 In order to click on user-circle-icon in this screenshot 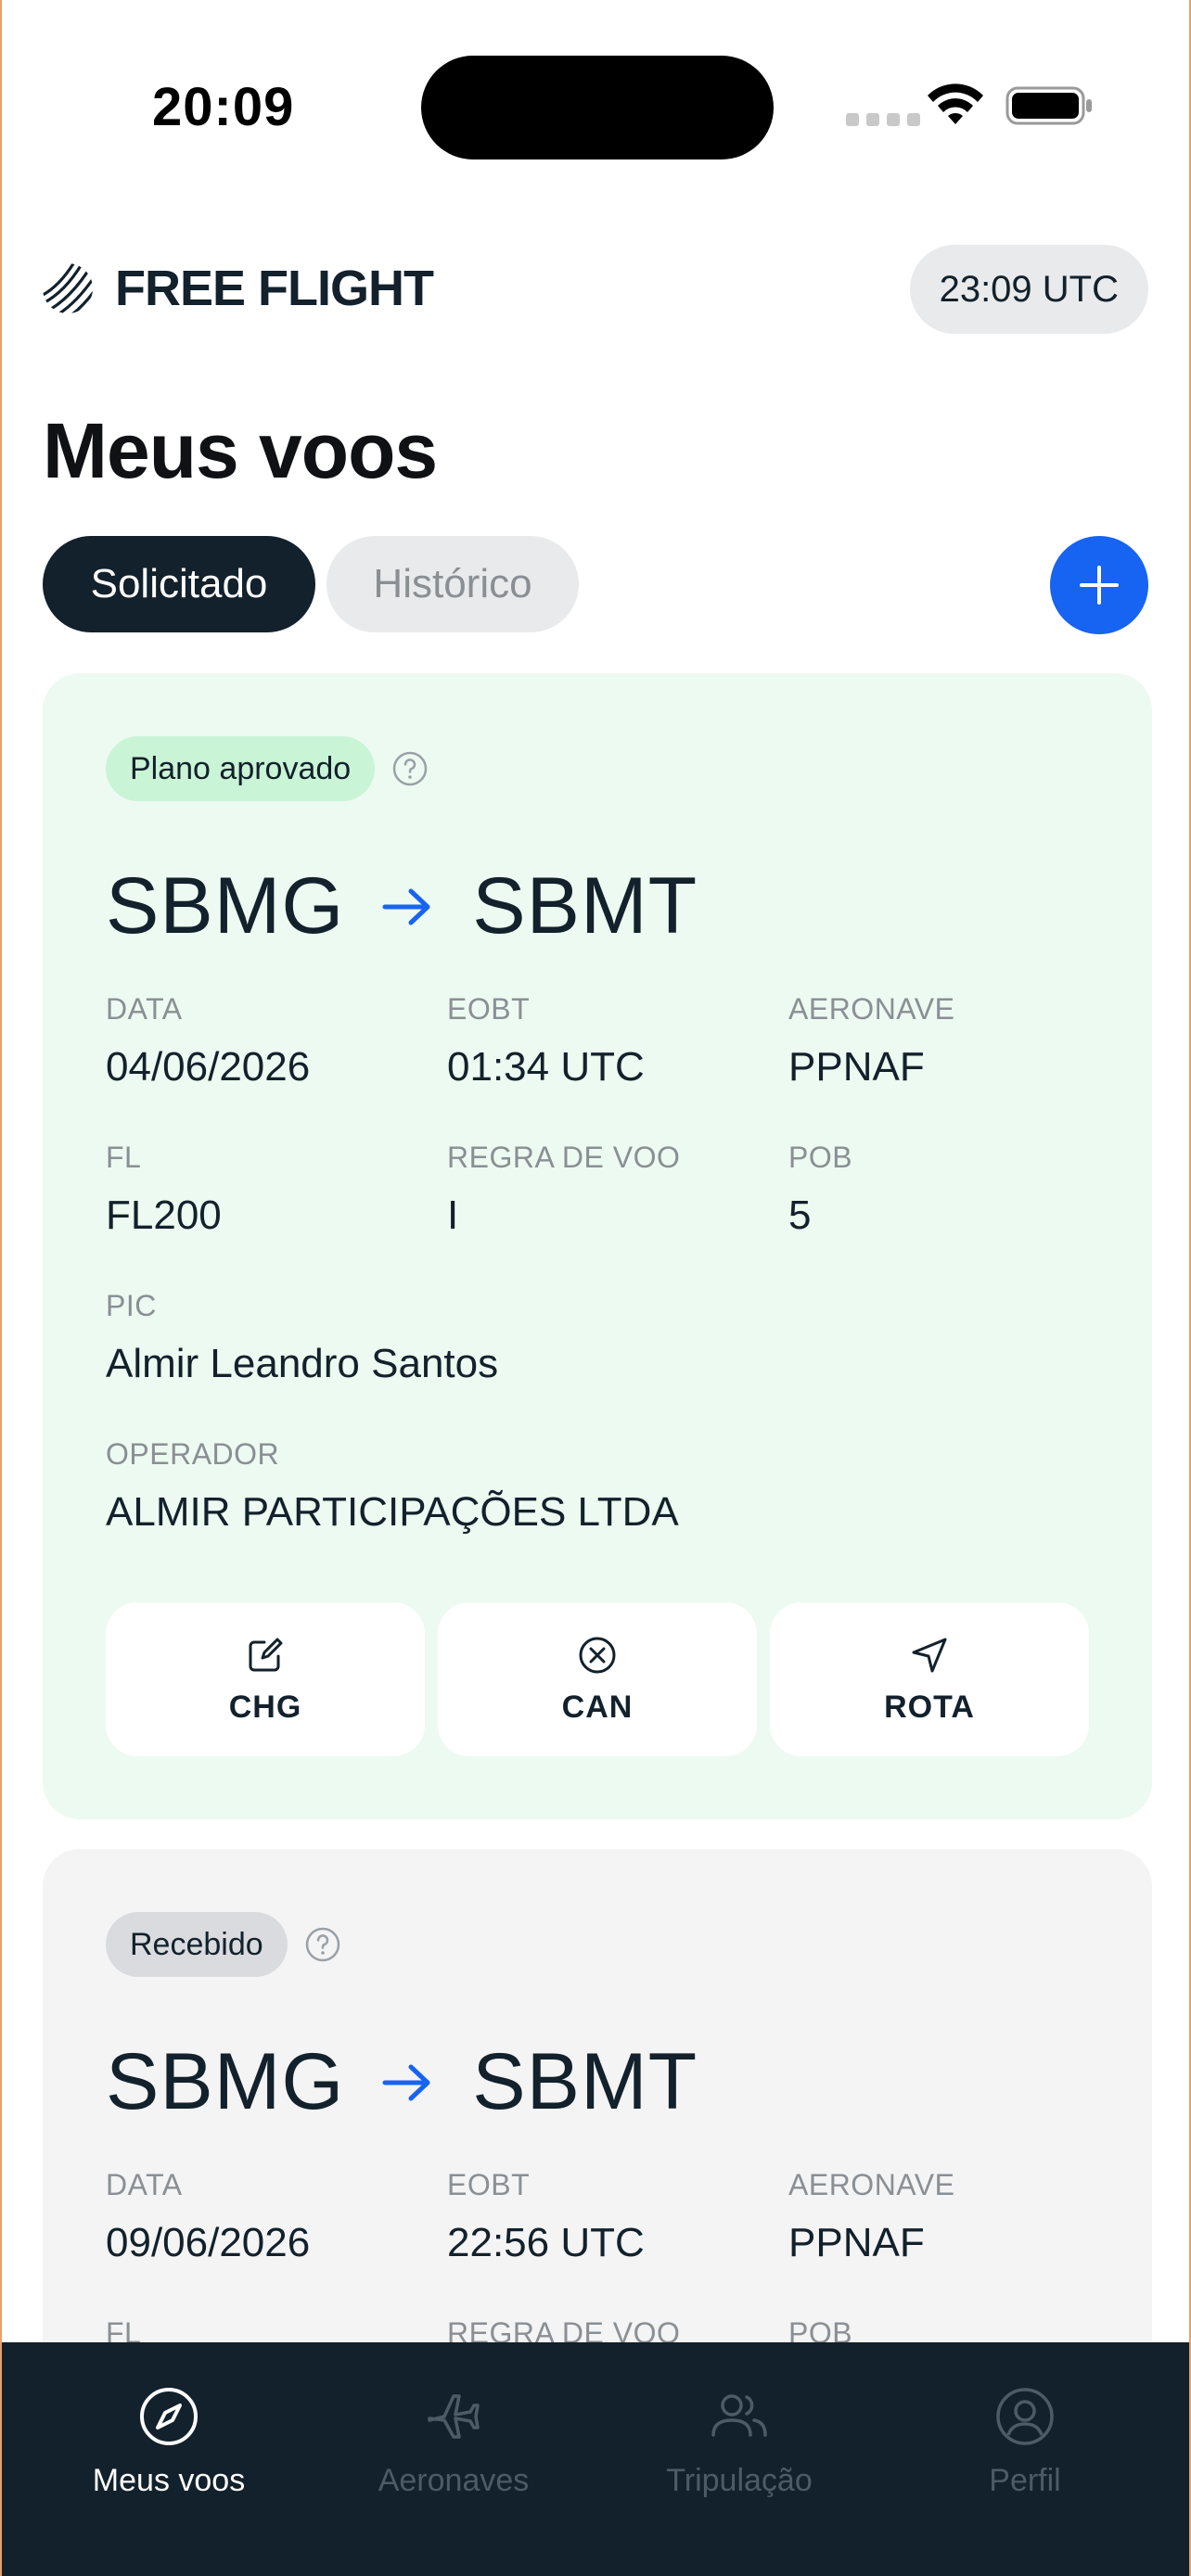, I will do `click(1025, 2417)`.